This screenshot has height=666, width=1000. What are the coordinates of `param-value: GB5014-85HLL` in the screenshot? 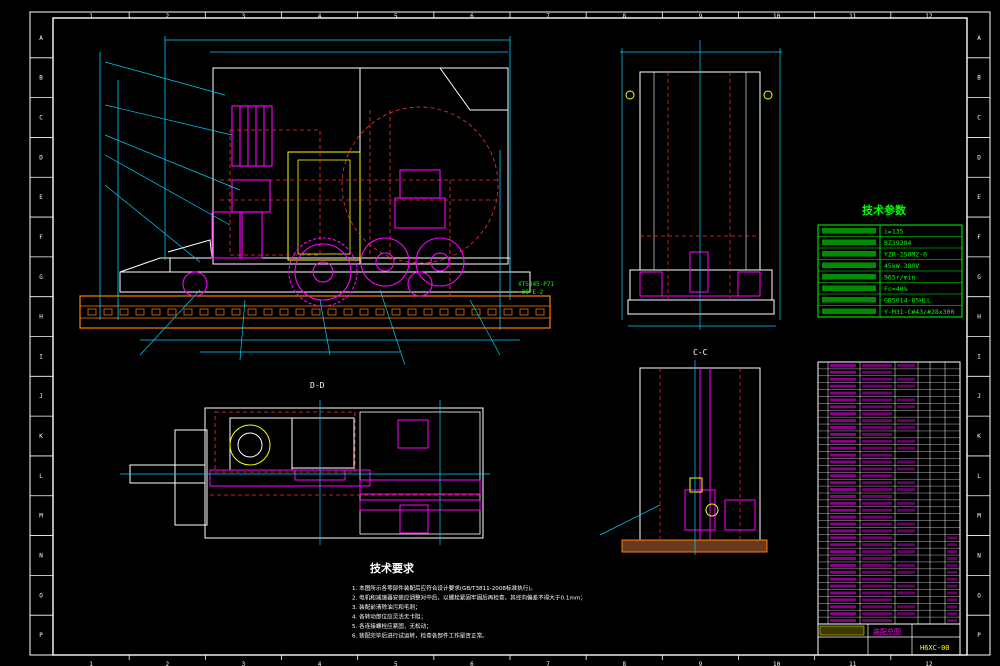 It's located at (907, 301).